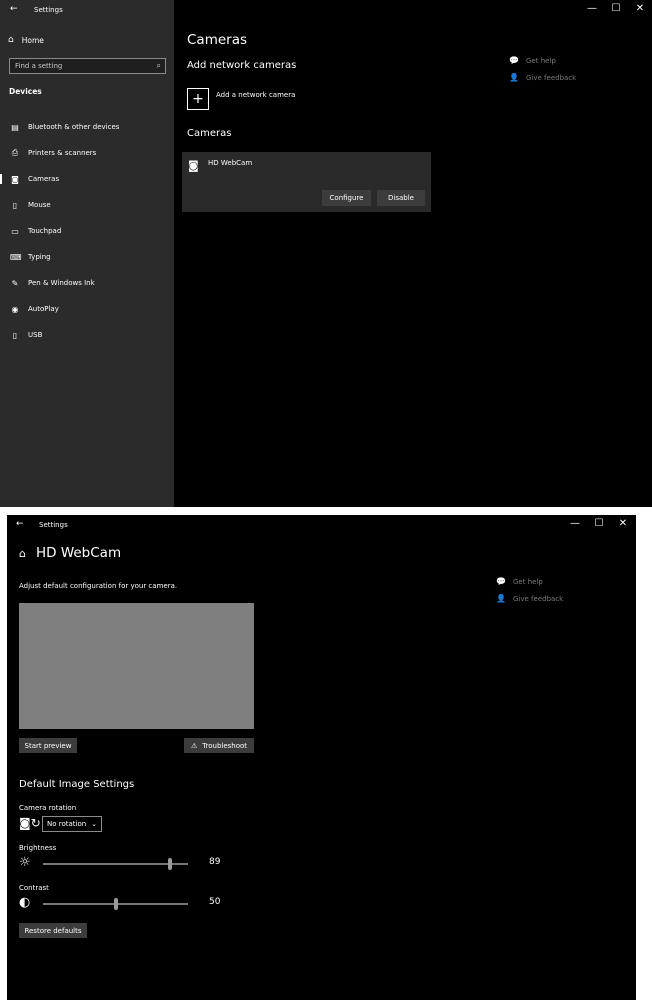 The image size is (652, 1000). I want to click on contrast-slider-thumb, so click(116, 904).